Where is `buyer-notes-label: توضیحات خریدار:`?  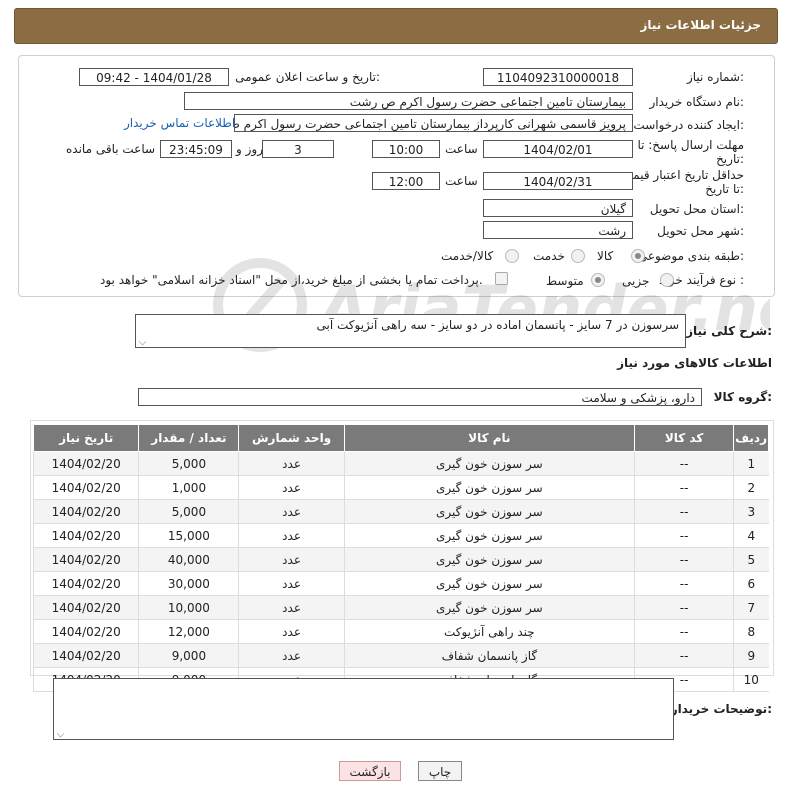
buyer-notes-label: توضیحات خریدار: is located at coordinates (721, 709).